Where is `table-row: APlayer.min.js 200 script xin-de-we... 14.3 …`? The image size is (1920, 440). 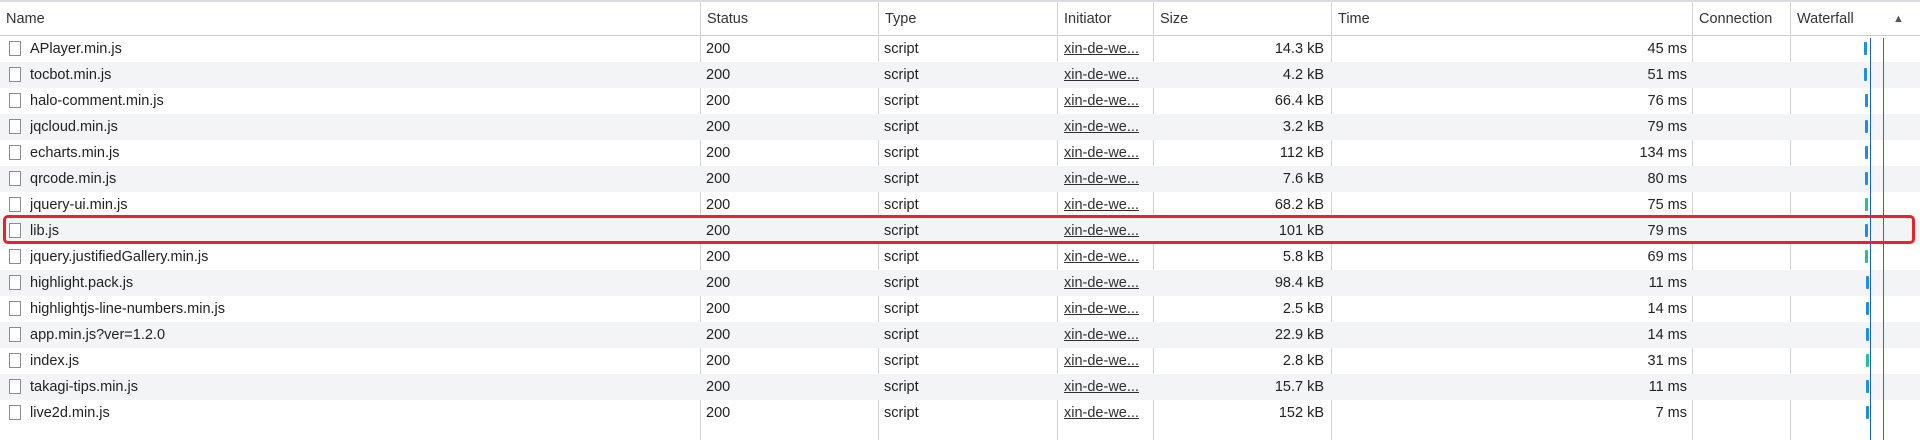 table-row: APlayer.min.js 200 script xin-de-we... 14.3 … is located at coordinates (960, 49).